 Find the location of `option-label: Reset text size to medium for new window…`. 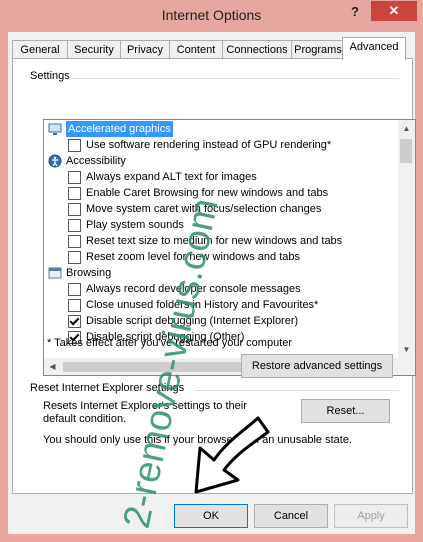

option-label: Reset text size to medium for new window… is located at coordinates (214, 241).